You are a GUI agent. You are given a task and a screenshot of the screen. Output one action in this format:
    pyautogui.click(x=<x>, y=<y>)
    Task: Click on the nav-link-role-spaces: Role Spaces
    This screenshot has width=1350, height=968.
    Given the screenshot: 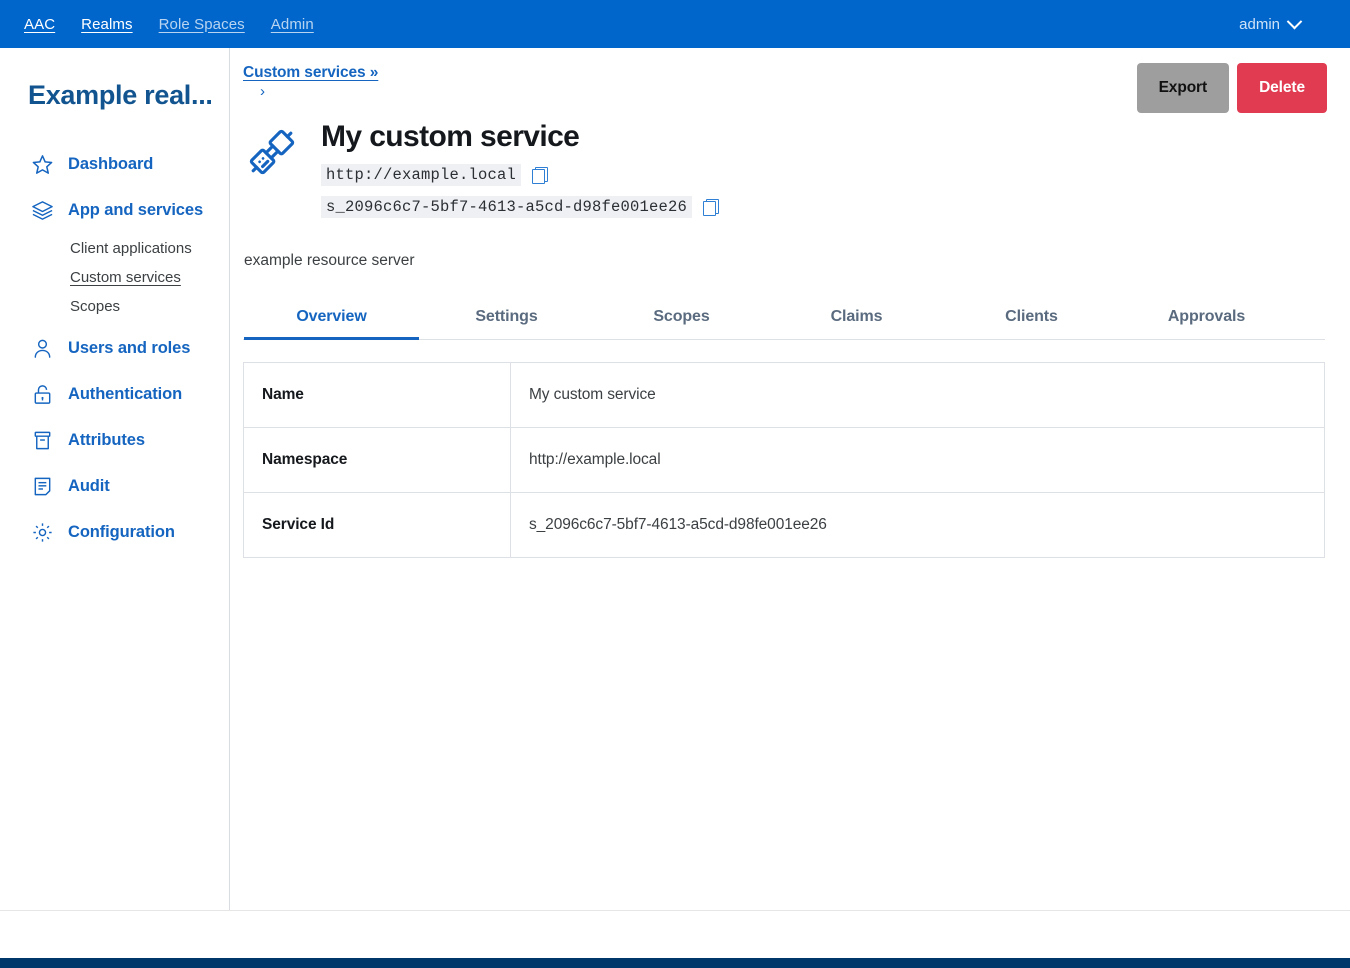 What is the action you would take?
    pyautogui.click(x=202, y=24)
    